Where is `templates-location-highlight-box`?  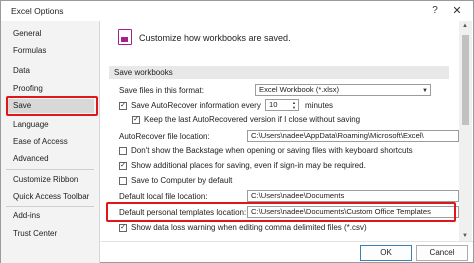 templates-location-highlight-box is located at coordinates (281, 212).